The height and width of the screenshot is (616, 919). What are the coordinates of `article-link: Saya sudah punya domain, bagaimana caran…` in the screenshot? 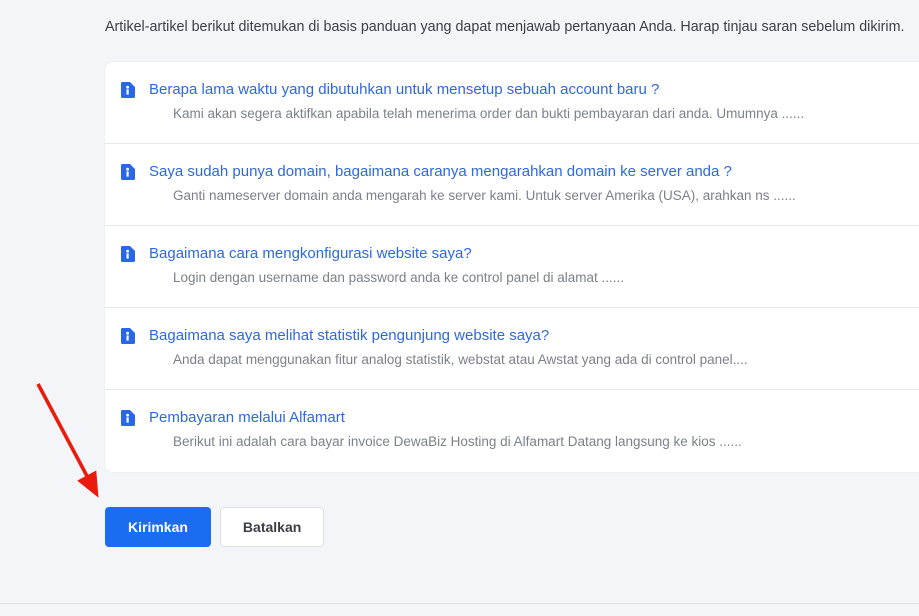 It's located at (440, 172).